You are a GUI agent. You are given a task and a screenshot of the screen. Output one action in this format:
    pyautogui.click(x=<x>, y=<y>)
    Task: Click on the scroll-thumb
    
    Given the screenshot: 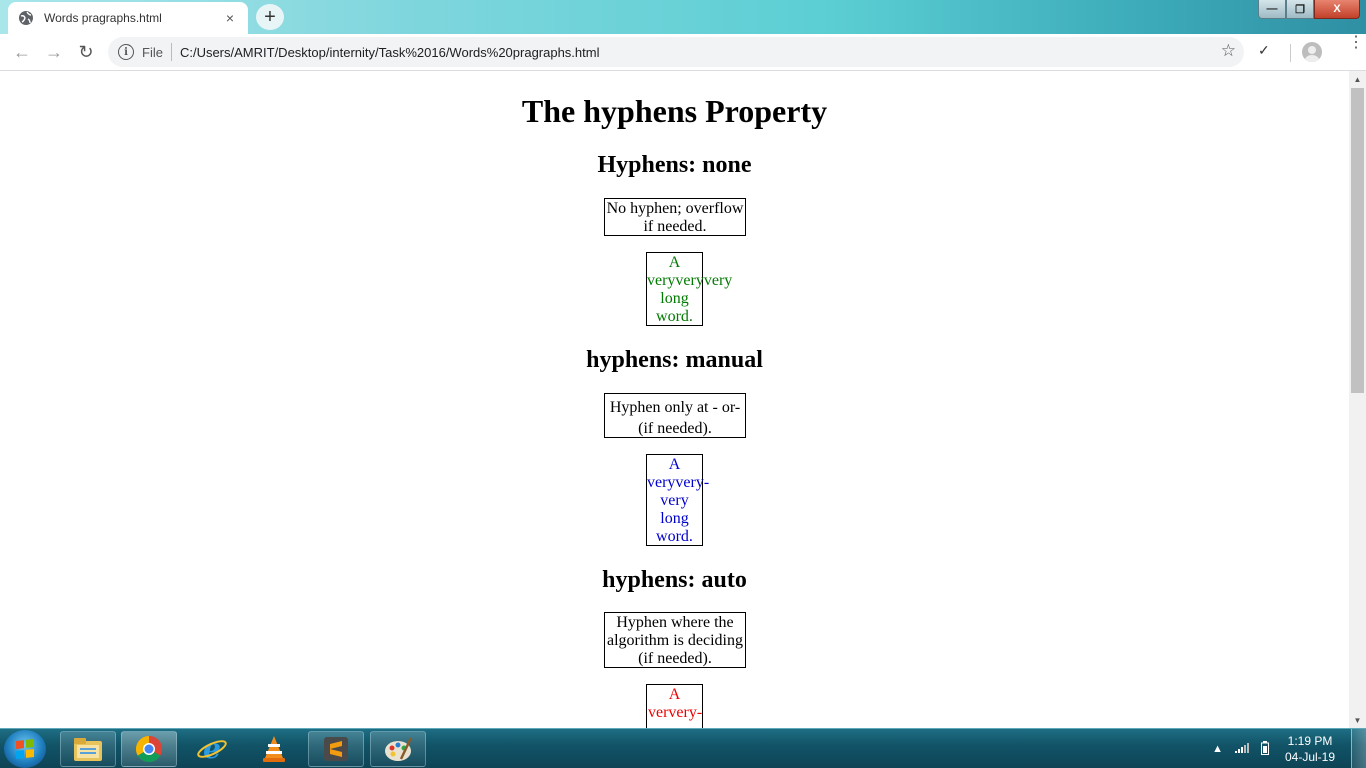 What is the action you would take?
    pyautogui.click(x=1357, y=240)
    